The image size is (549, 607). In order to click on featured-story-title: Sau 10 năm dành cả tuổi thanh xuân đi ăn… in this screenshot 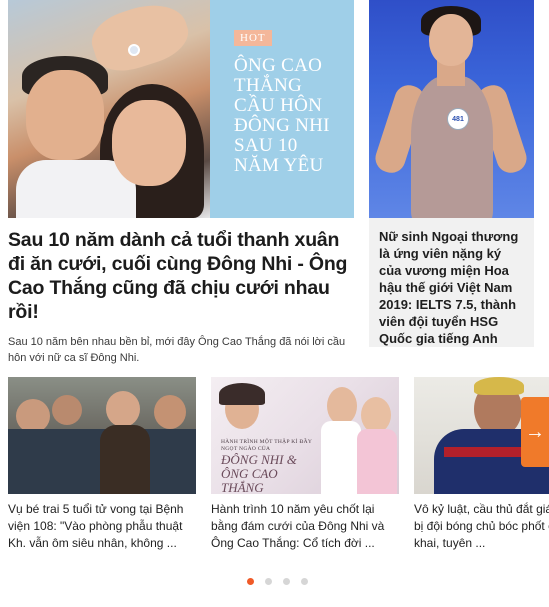, I will do `click(181, 276)`.